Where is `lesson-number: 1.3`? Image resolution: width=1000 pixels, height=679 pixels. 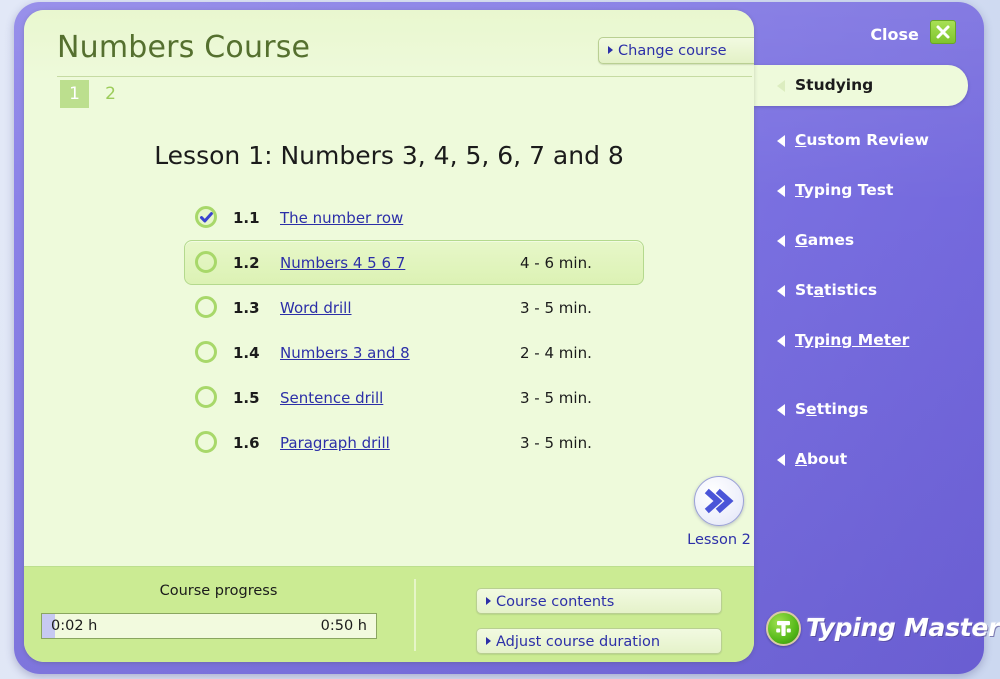 lesson-number: 1.3 is located at coordinates (246, 308).